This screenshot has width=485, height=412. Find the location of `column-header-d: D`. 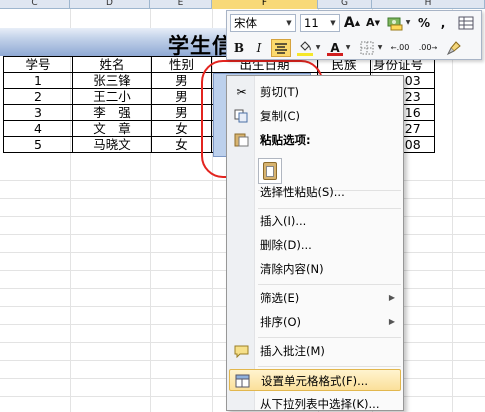

column-header-d: D is located at coordinates (110, 4).